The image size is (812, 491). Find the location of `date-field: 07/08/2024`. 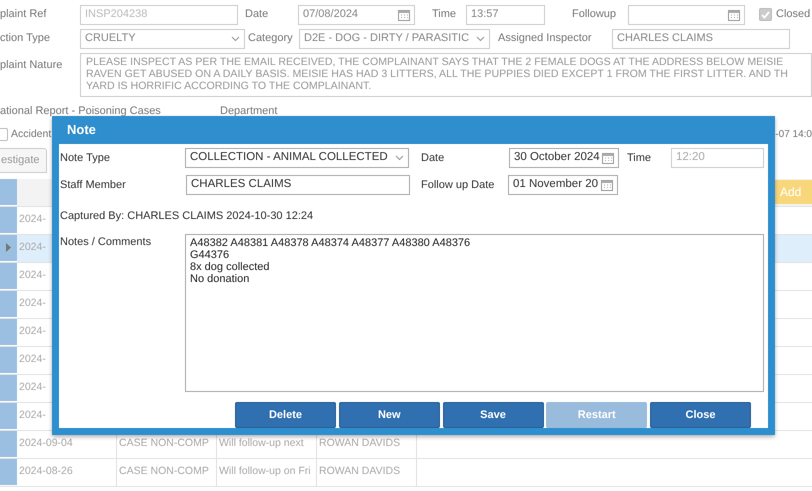

date-field: 07/08/2024 is located at coordinates (356, 14).